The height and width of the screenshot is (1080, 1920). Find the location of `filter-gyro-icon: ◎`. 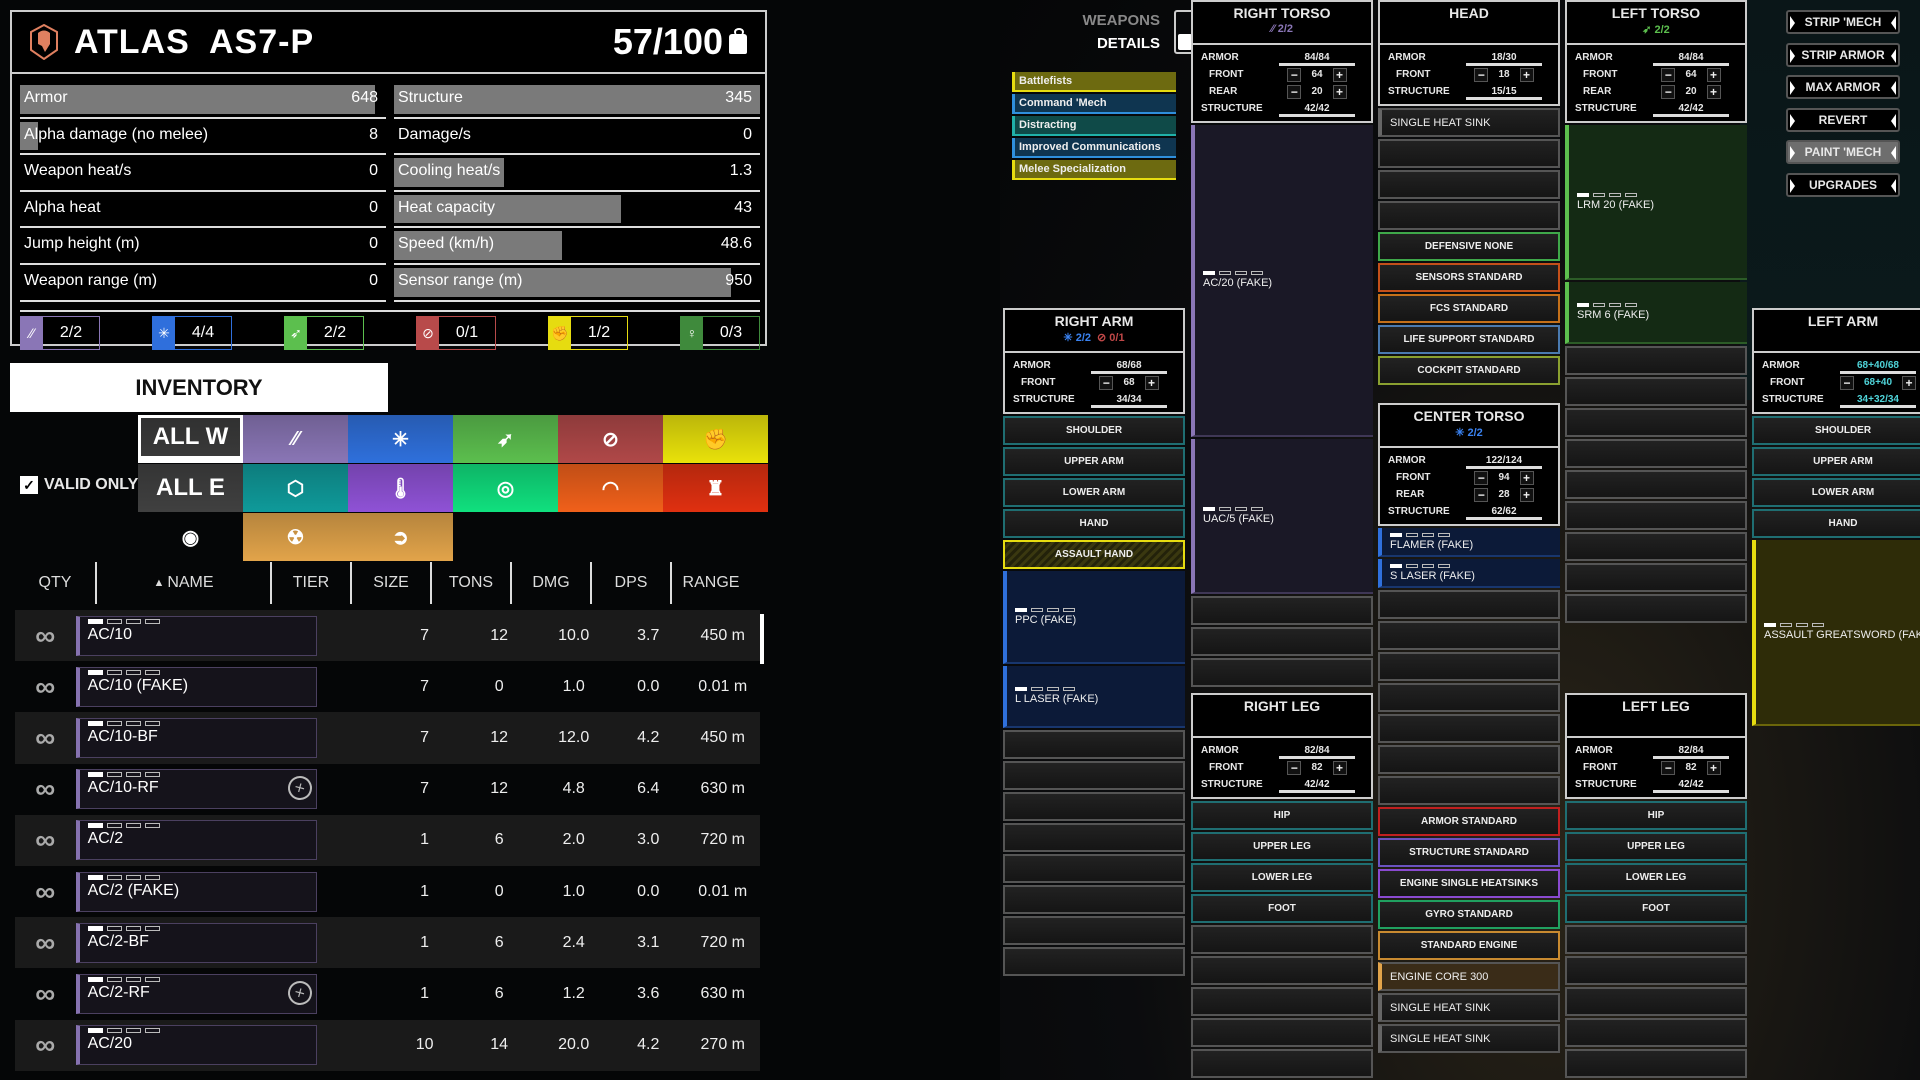

filter-gyro-icon: ◎ is located at coordinates (505, 488).